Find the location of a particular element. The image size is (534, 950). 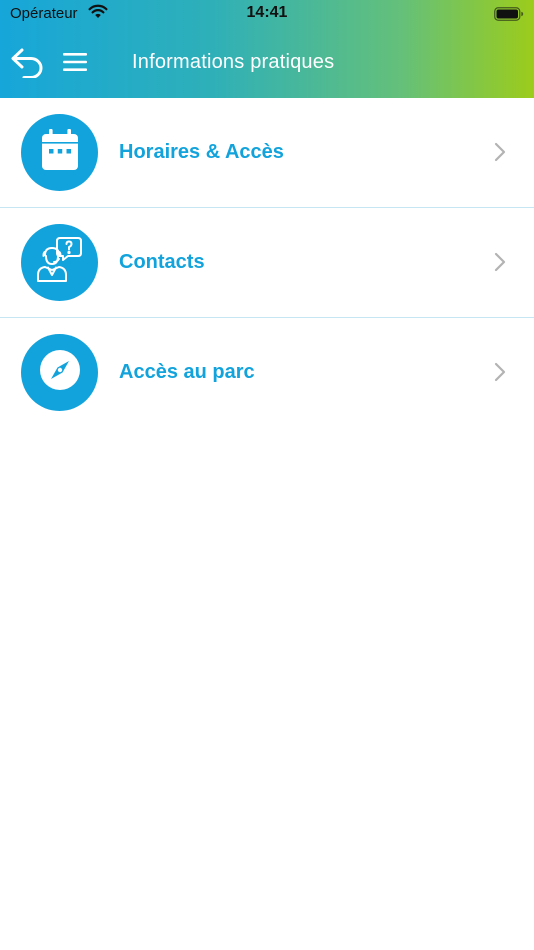

battery-icon is located at coordinates (509, 16).